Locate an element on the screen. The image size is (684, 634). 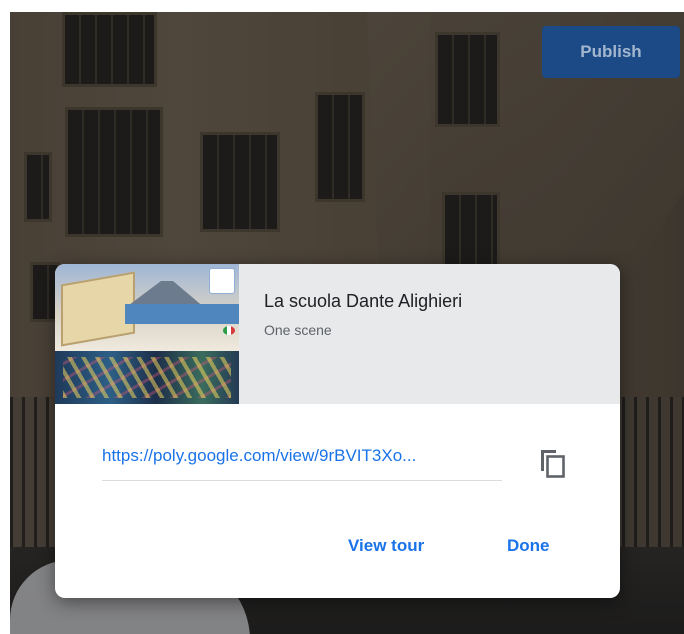
thumbnail-book is located at coordinates (98, 309).